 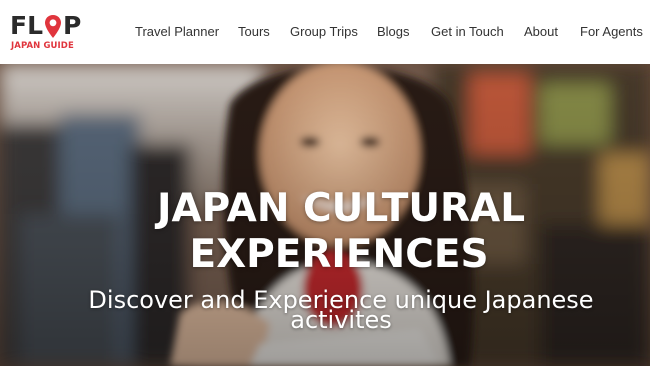 I want to click on nav-group-trips: Group Trips, so click(x=324, y=32).